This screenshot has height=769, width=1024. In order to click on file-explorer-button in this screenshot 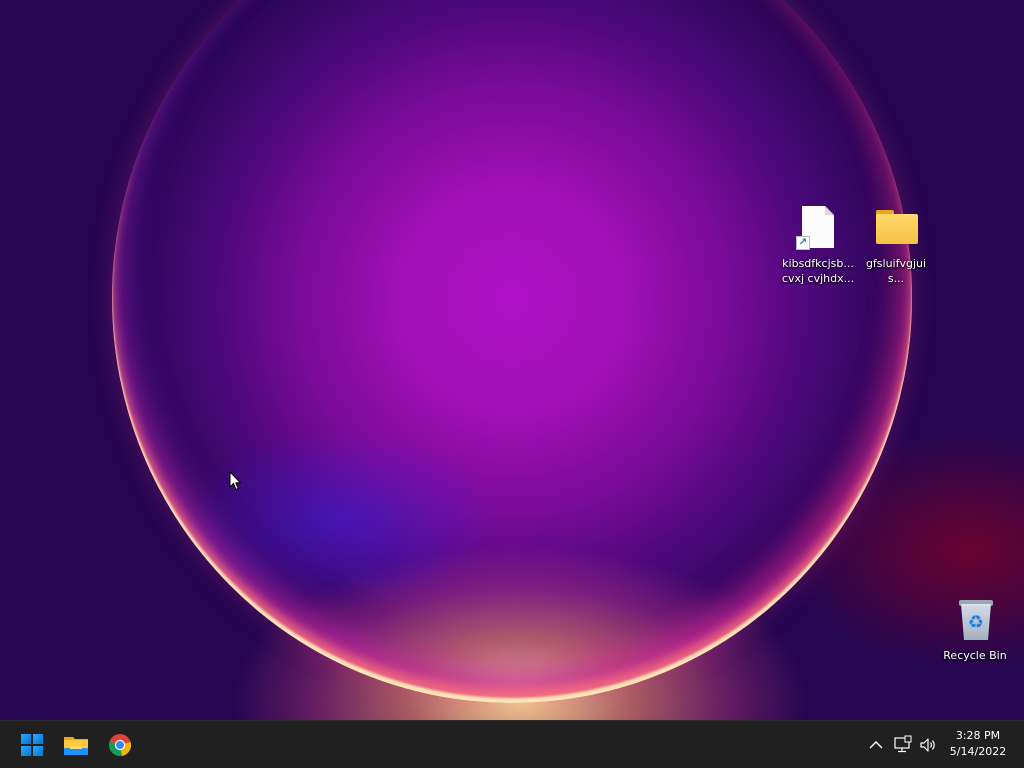, I will do `click(76, 745)`.